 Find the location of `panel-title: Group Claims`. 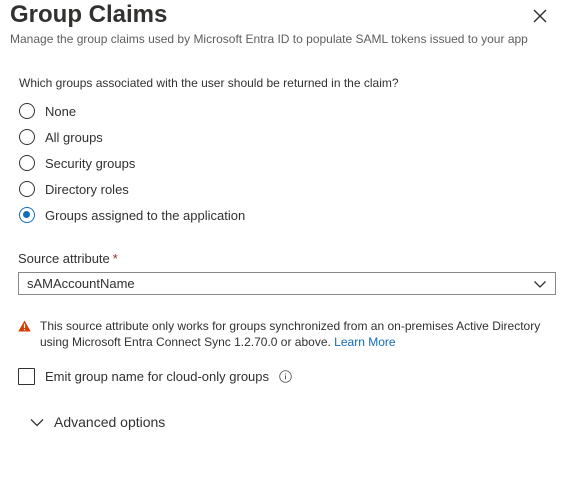

panel-title: Group Claims is located at coordinates (89, 14).